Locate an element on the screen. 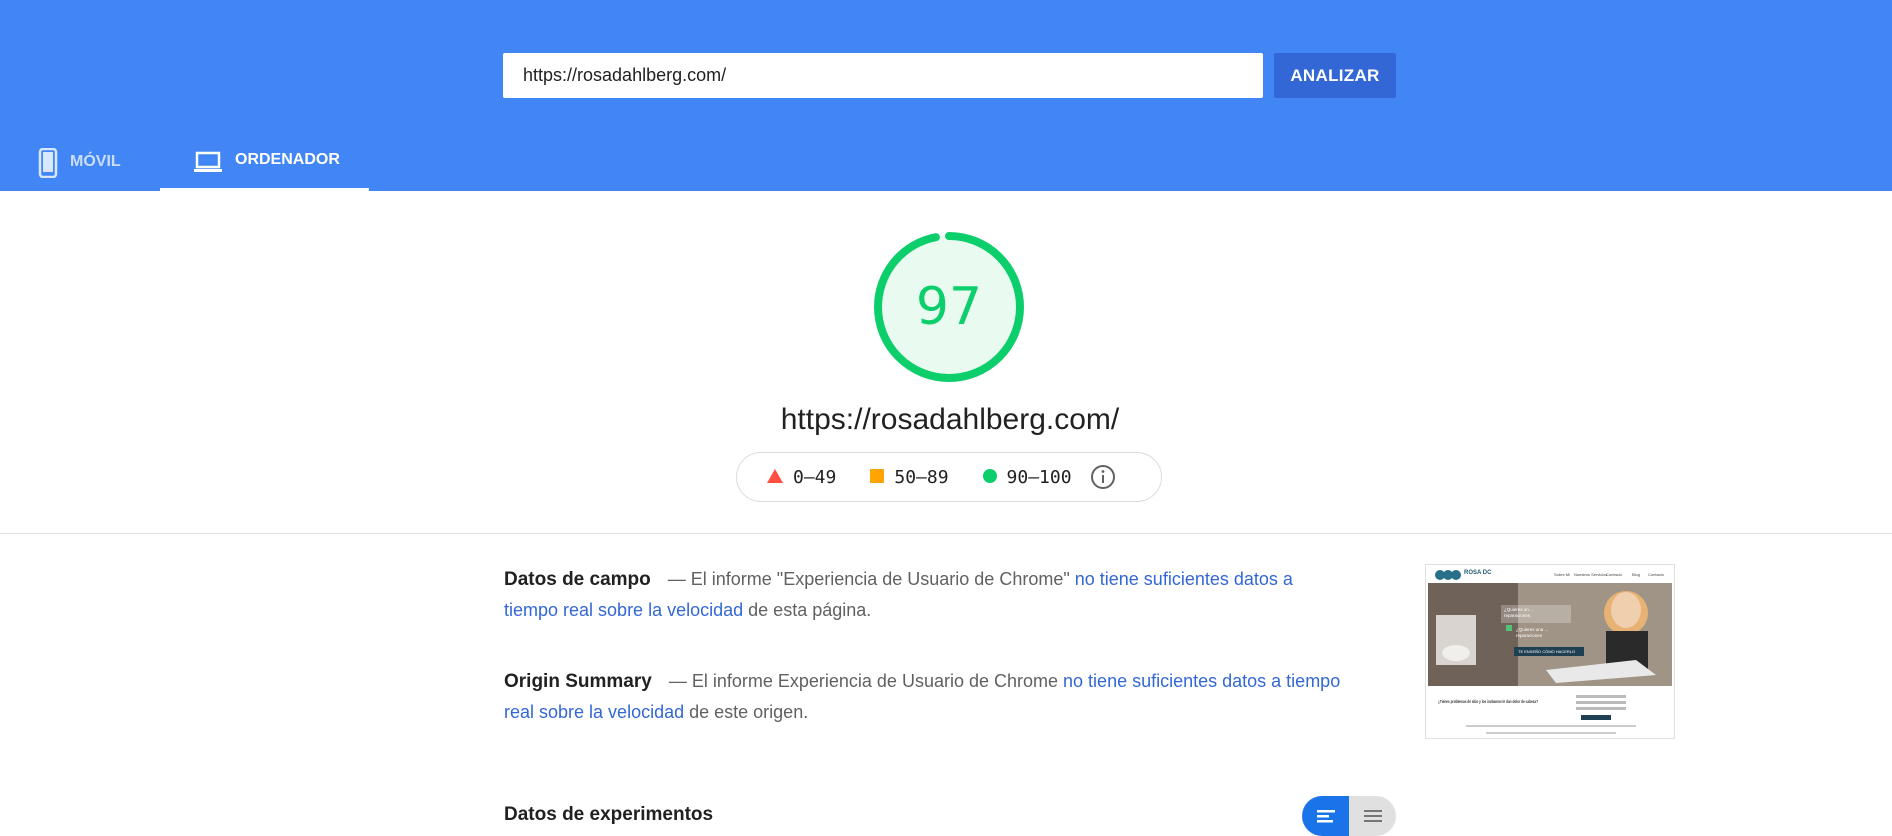 The image size is (1892, 836). view-toggle is located at coordinates (1349, 816).